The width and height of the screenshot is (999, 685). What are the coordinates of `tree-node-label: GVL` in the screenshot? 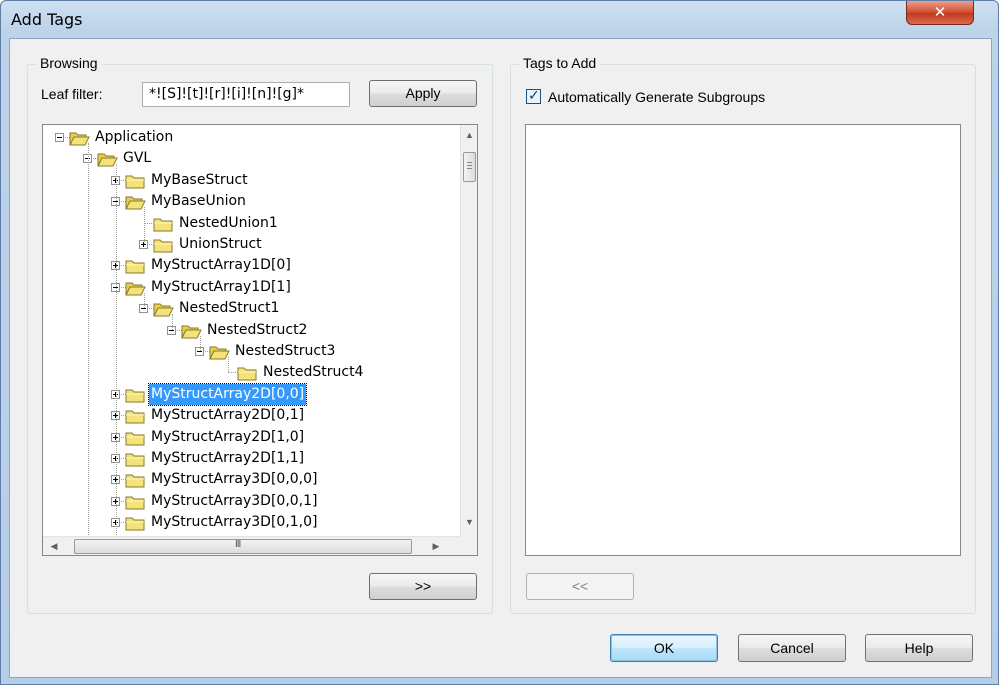 It's located at (137, 158).